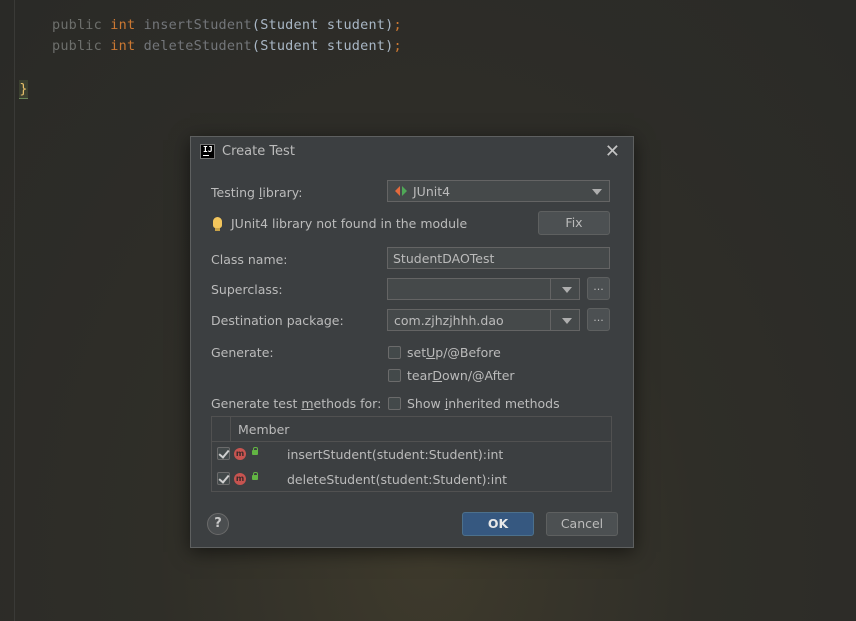  Describe the element at coordinates (411, 429) in the screenshot. I see `table-header: Member` at that location.